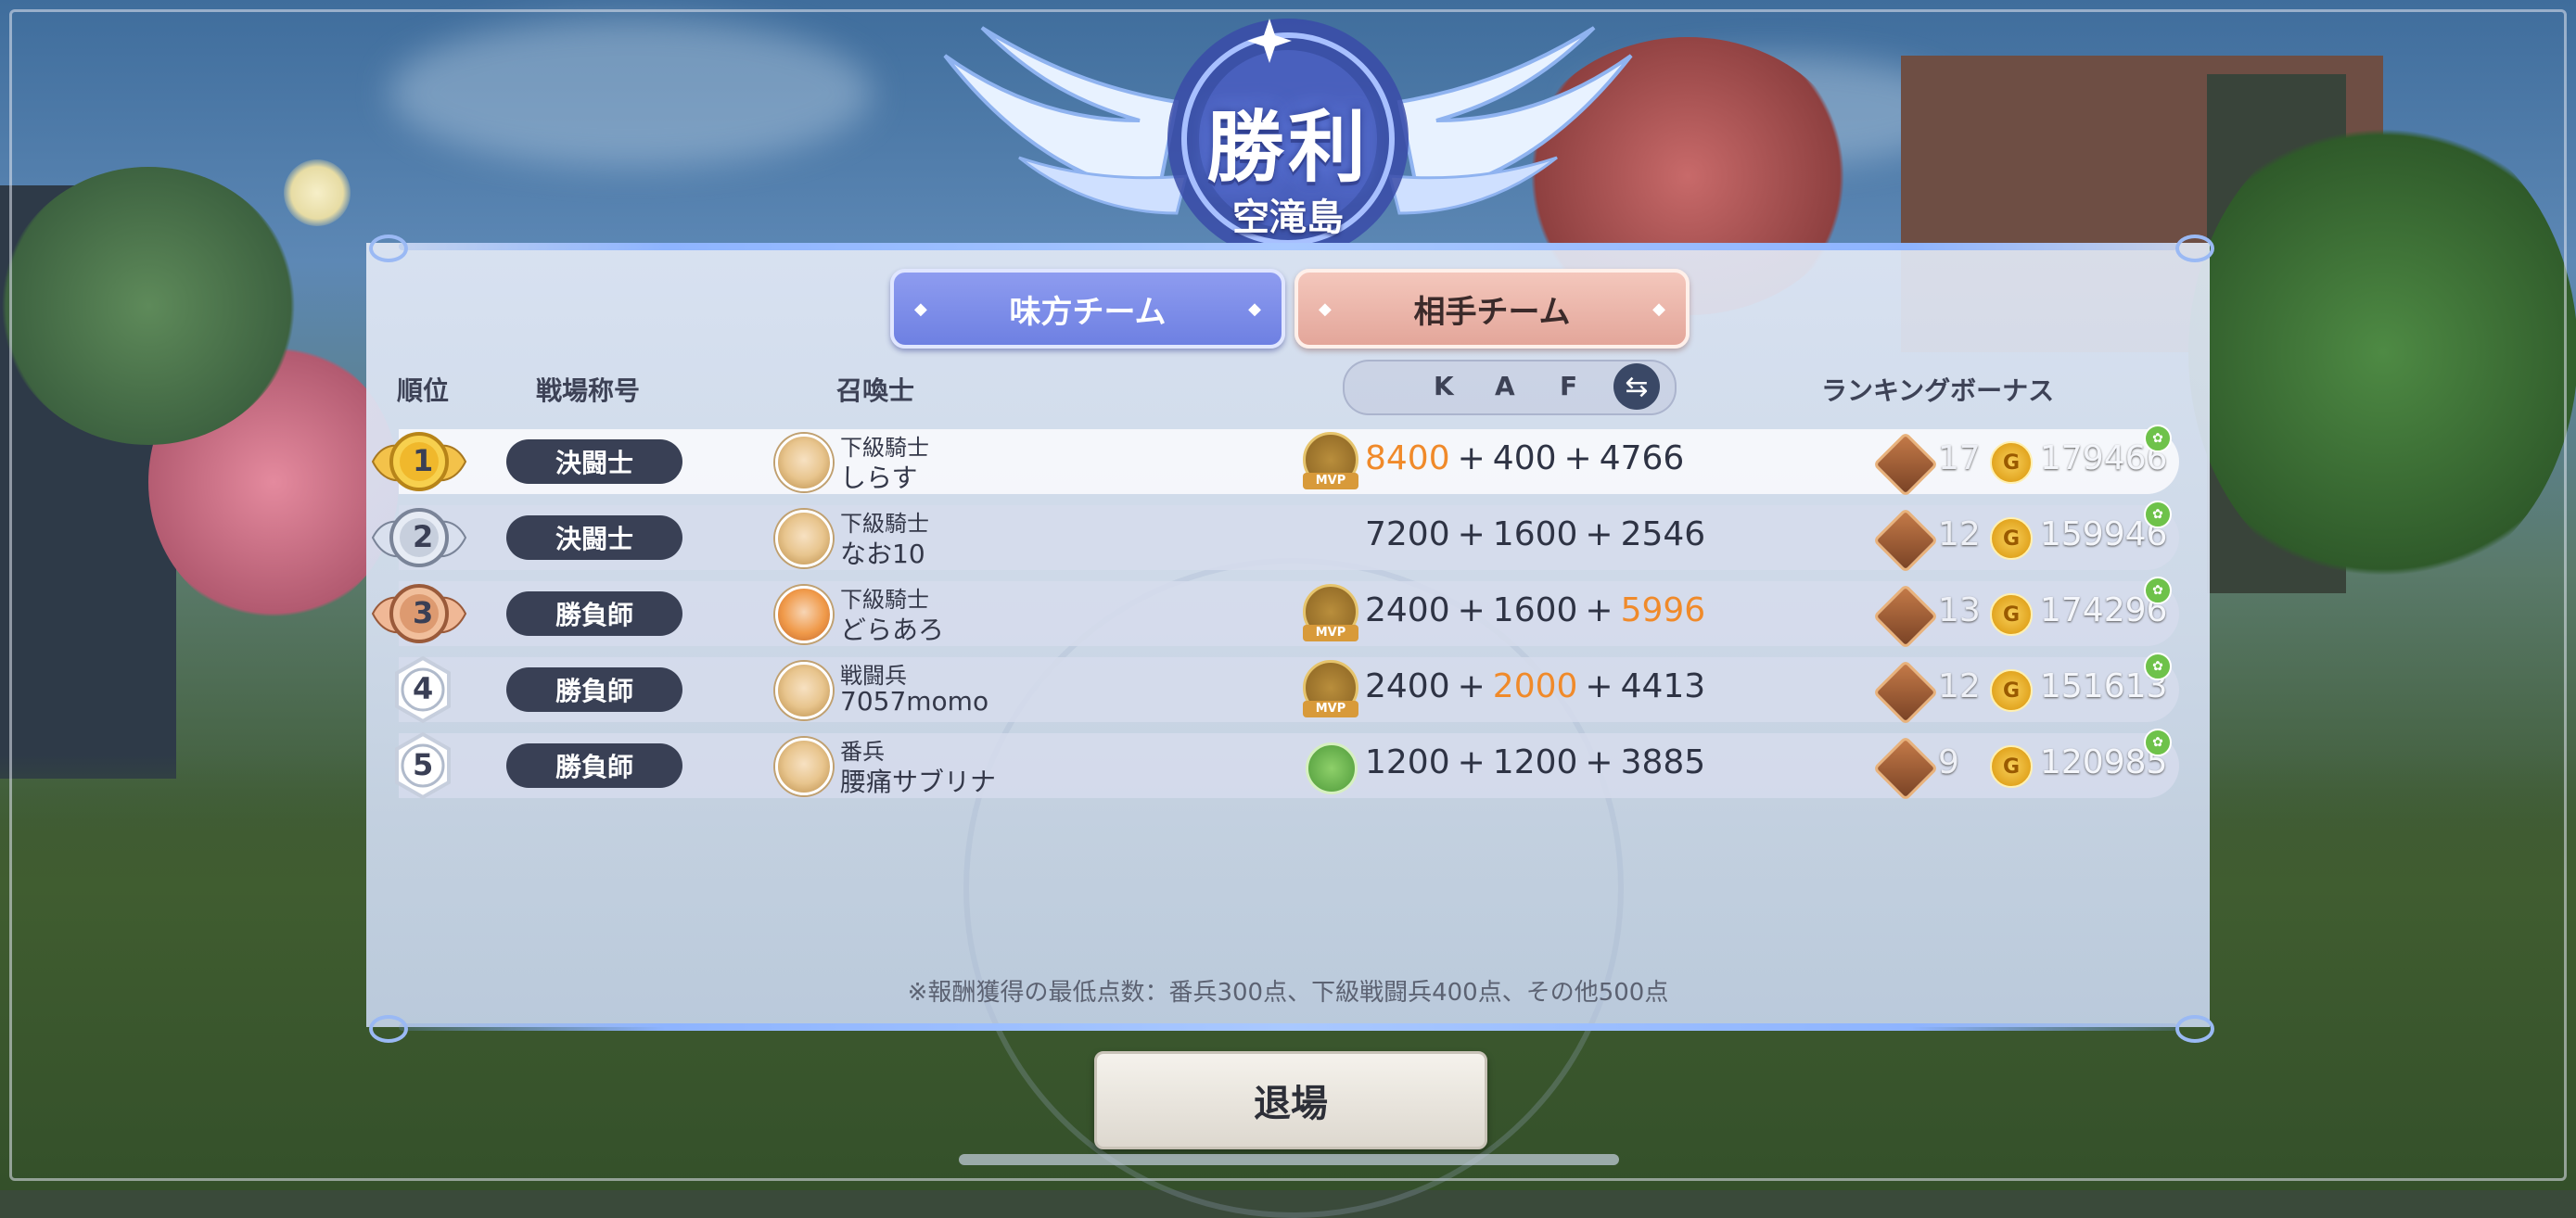  I want to click on score-a: 2000, so click(1535, 686).